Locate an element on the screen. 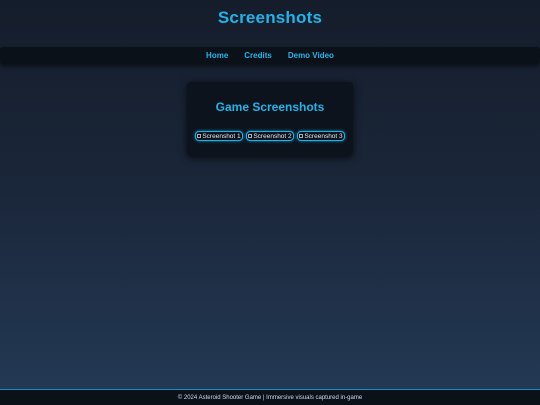 This screenshot has width=540, height=405. page-title: Screenshots is located at coordinates (270, 17).